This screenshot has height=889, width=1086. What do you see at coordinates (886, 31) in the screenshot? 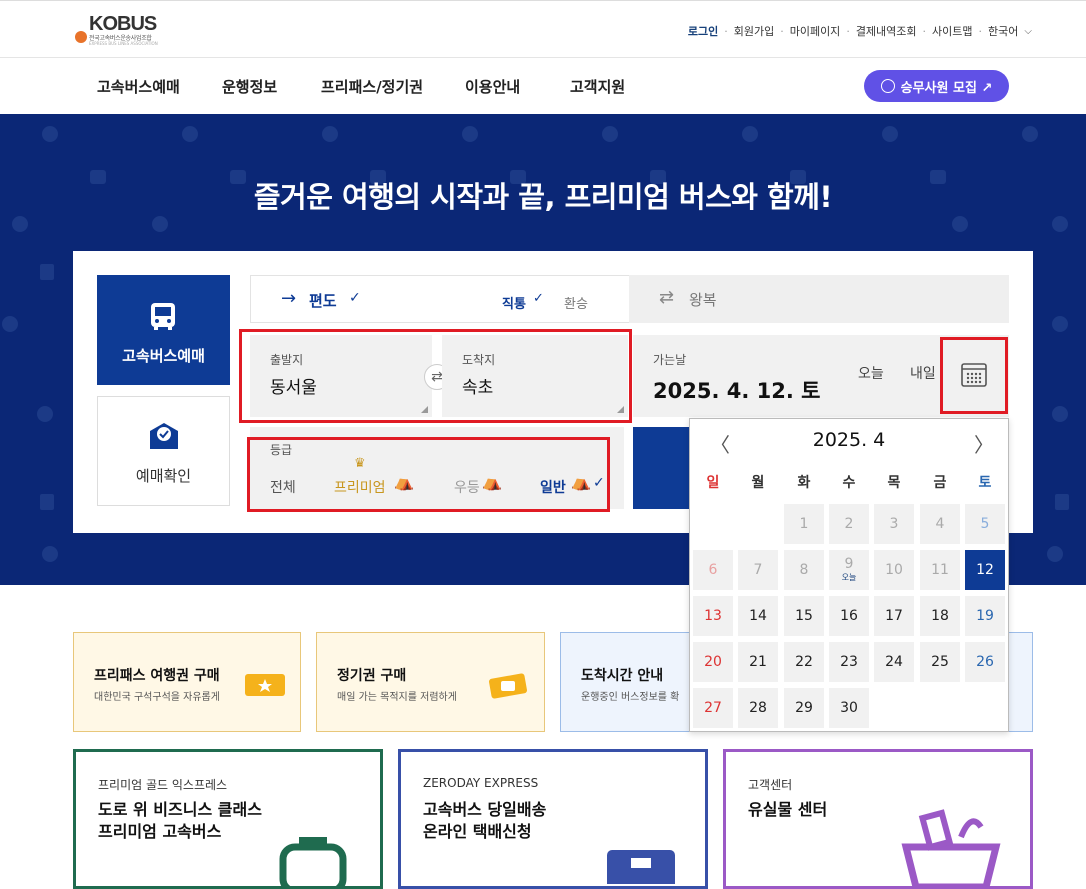
I see `payment-history-link: 결제내역조회` at bounding box center [886, 31].